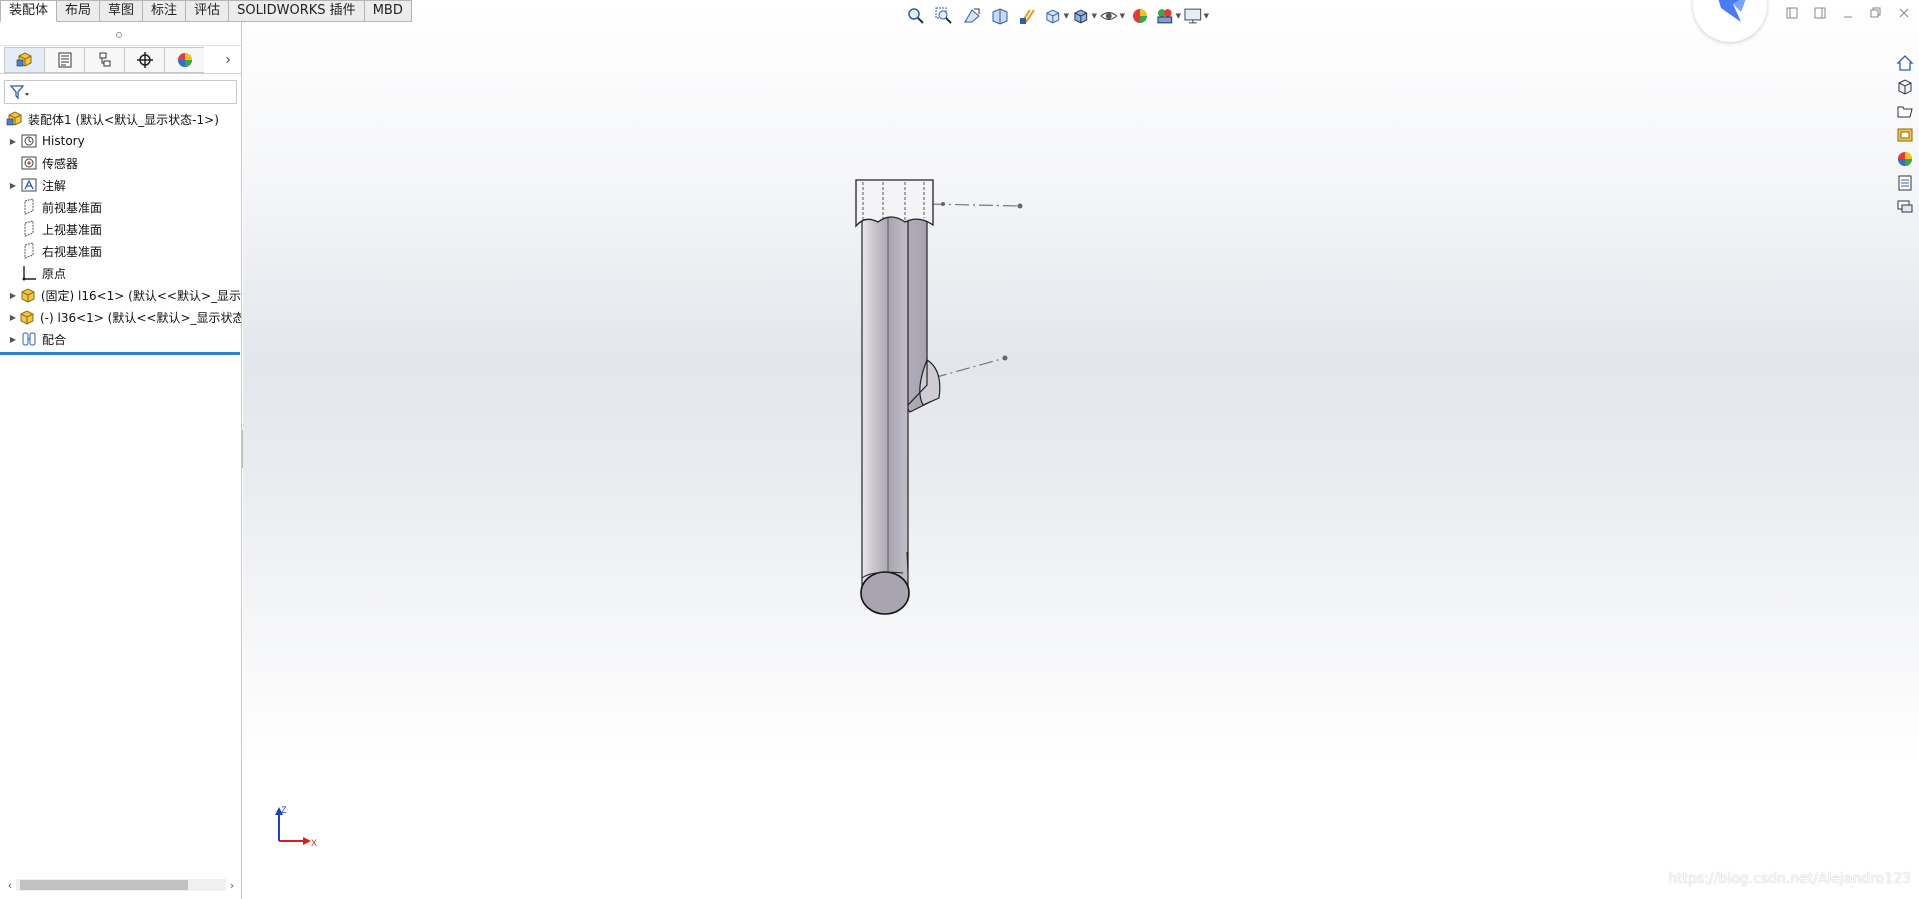  I want to click on tree-item-sensors: 传感器, so click(120, 163).